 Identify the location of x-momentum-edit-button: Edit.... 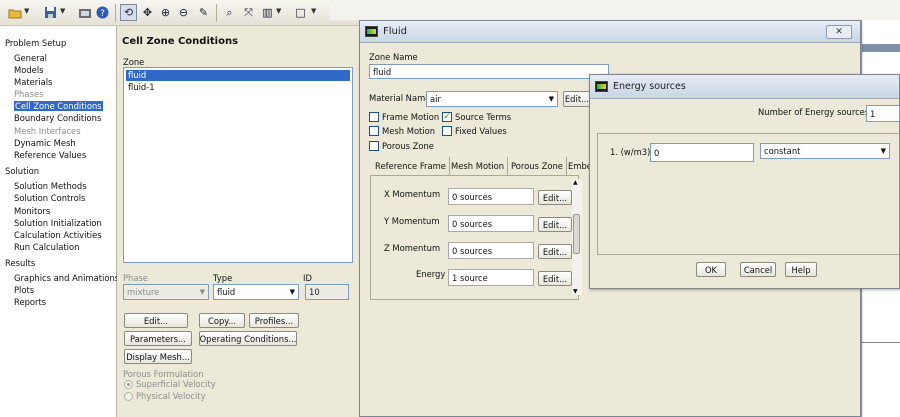
(555, 197).